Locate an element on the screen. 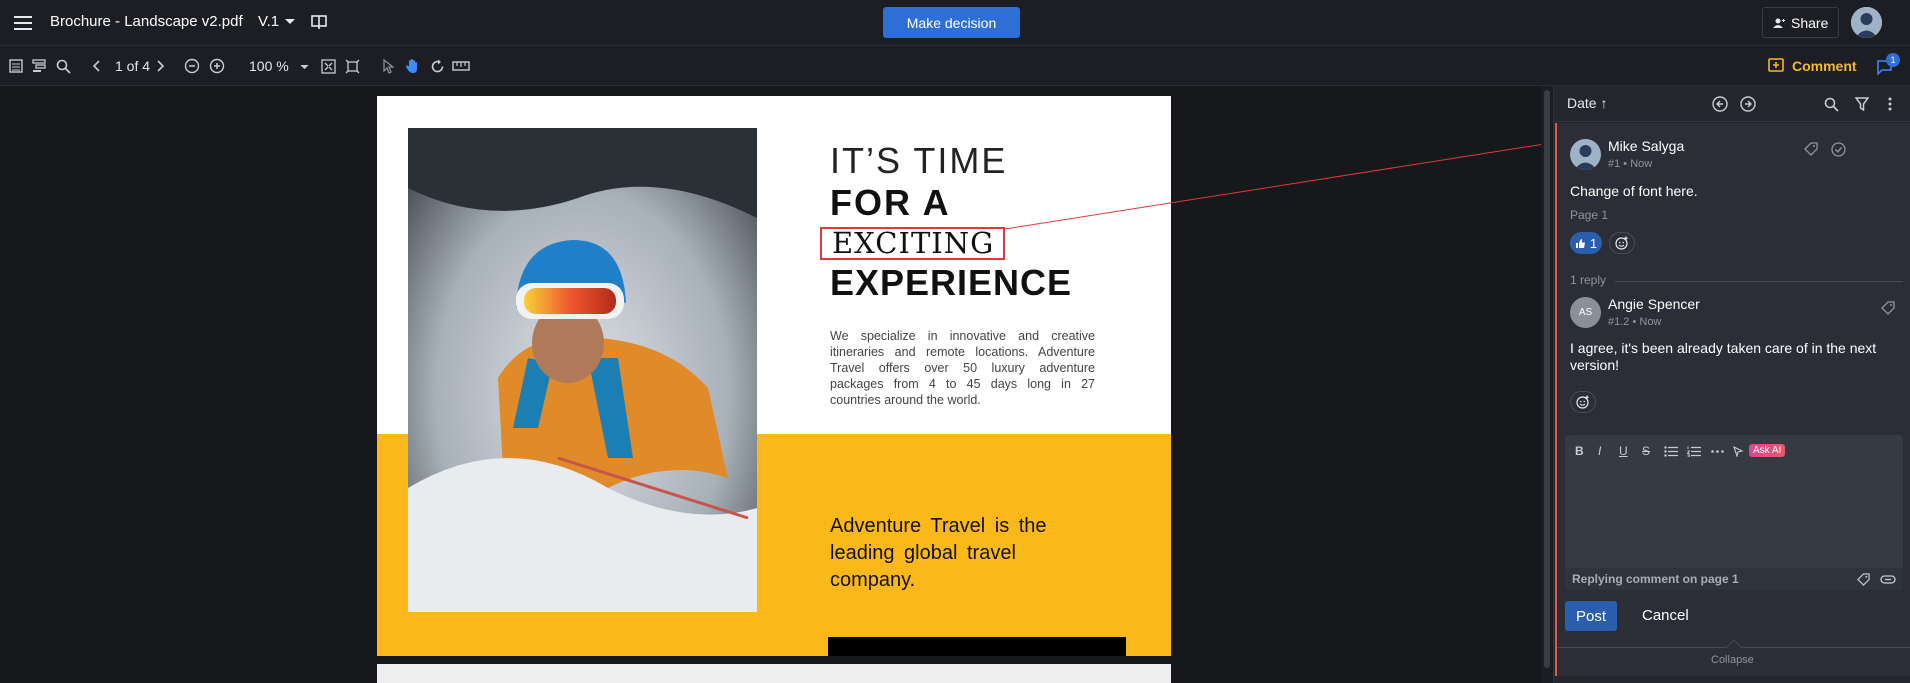  reply-add-reaction-button is located at coordinates (1583, 402).